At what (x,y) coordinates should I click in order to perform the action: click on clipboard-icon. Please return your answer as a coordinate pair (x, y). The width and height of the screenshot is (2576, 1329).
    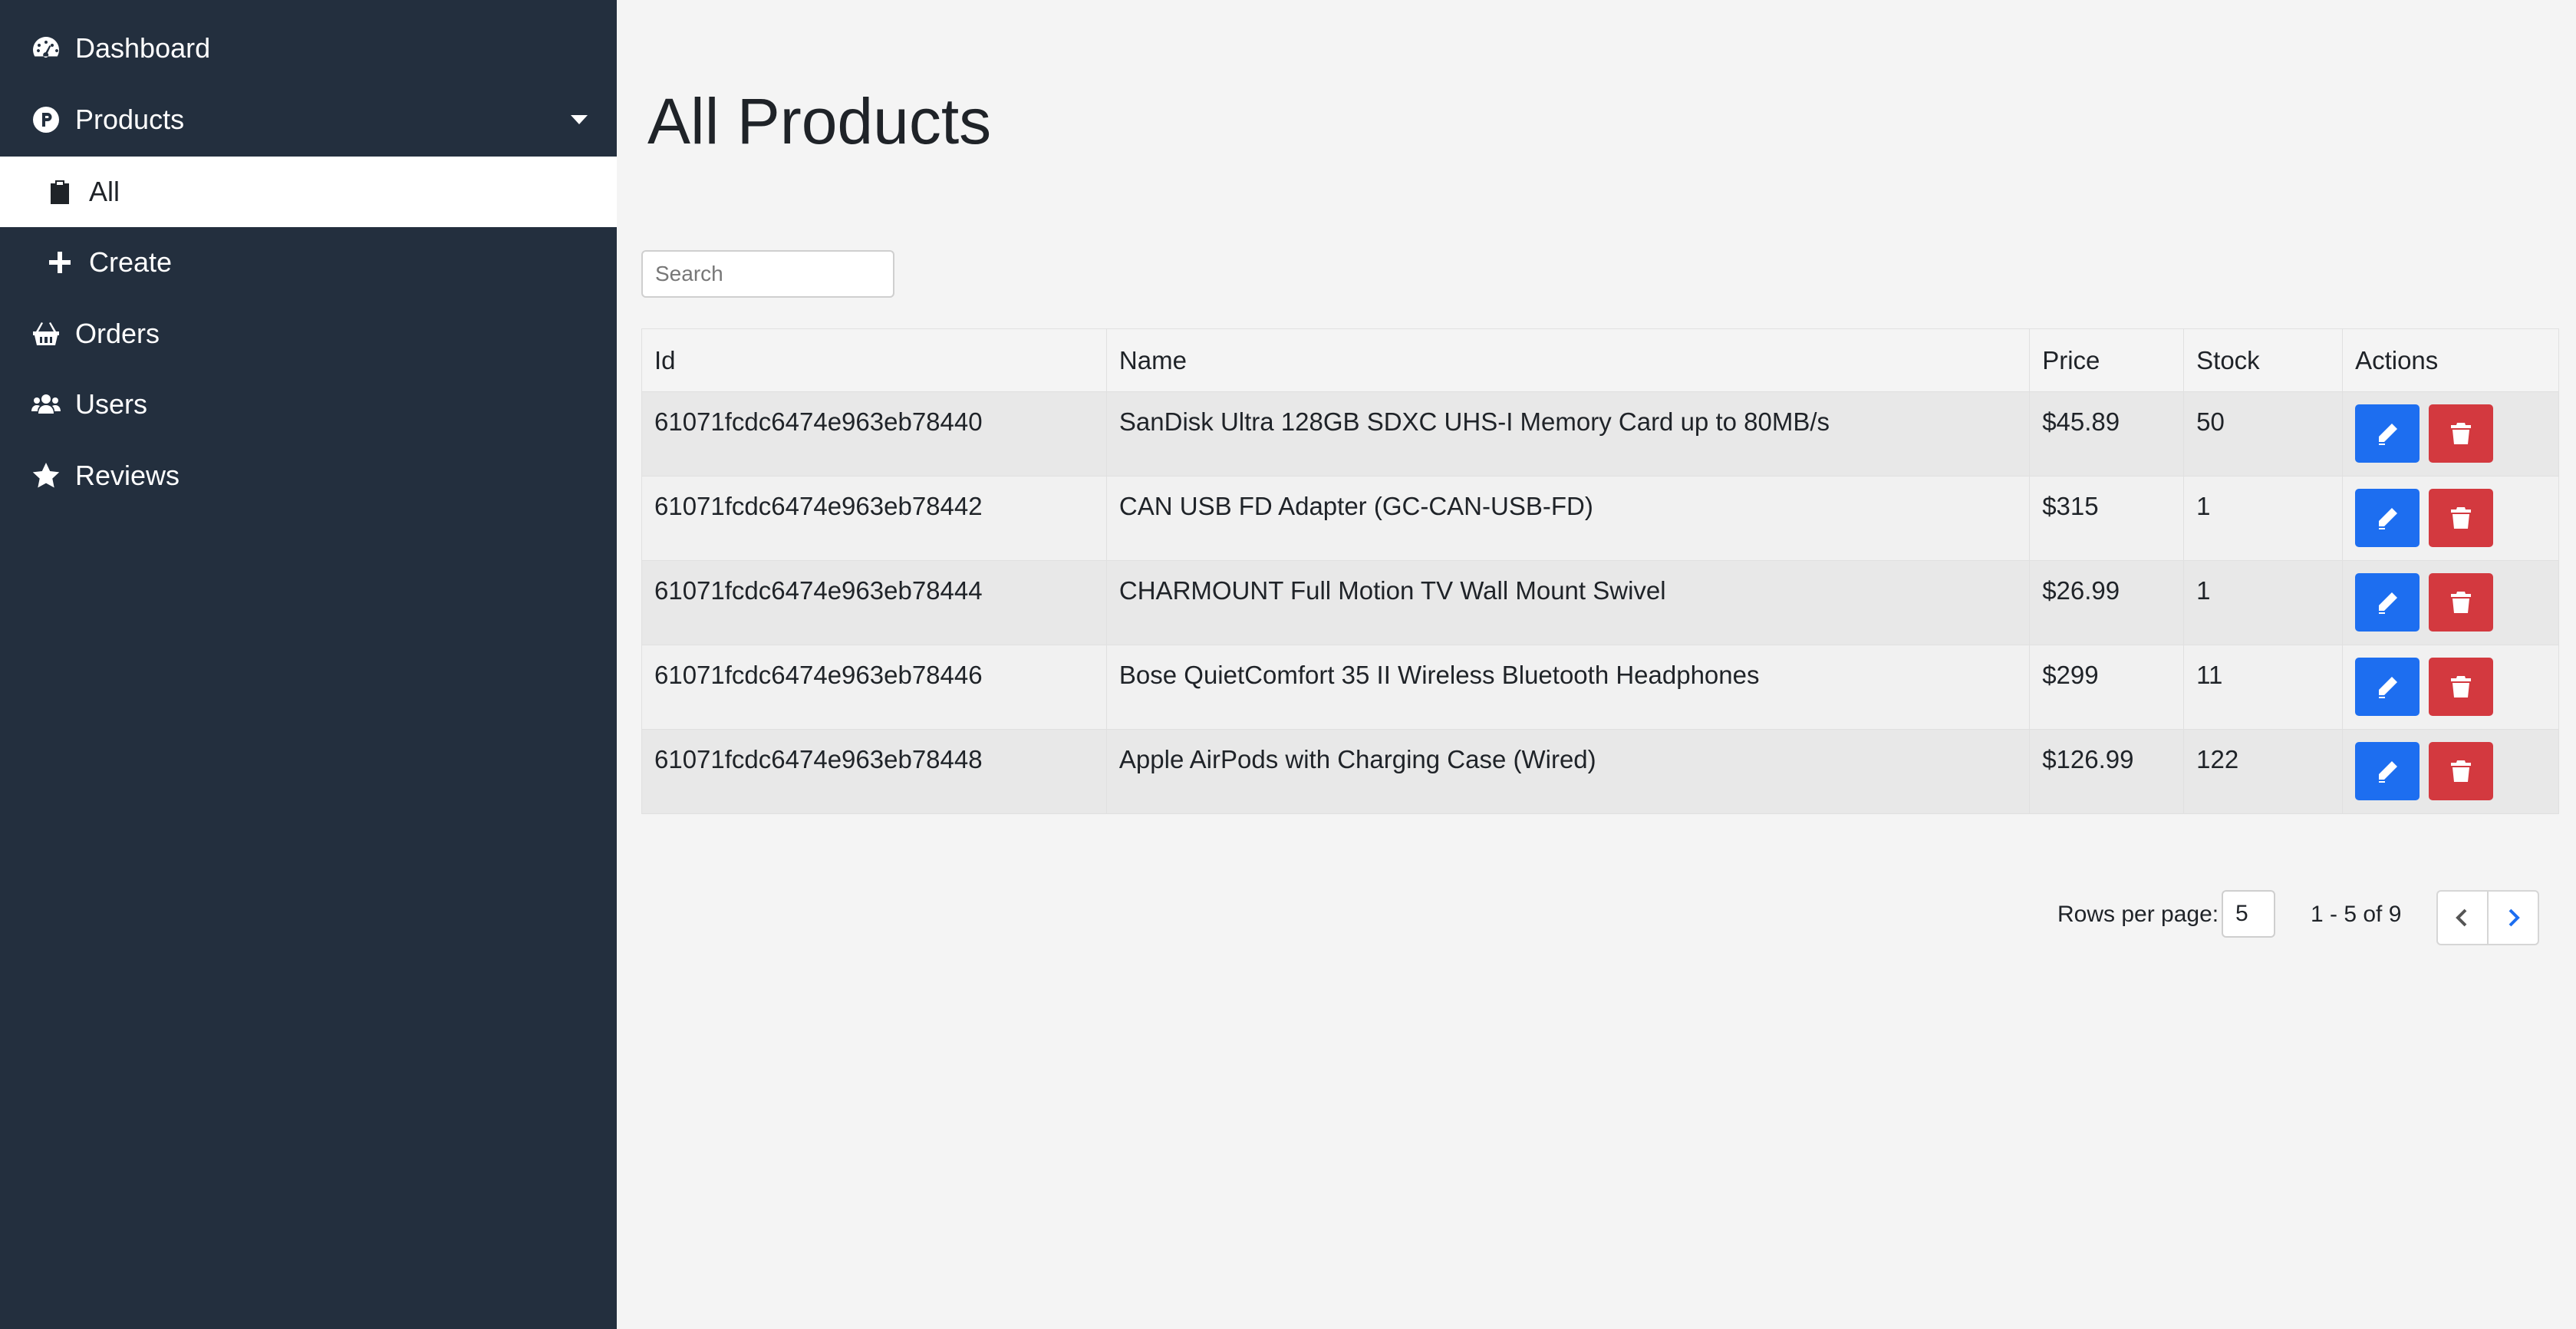
    Looking at the image, I should click on (60, 192).